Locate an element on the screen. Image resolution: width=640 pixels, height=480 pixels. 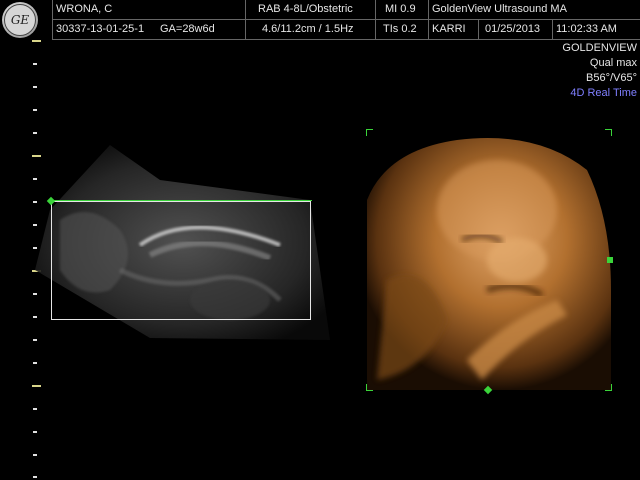
exam-date: 01/25/2013 is located at coordinates (513, 29).